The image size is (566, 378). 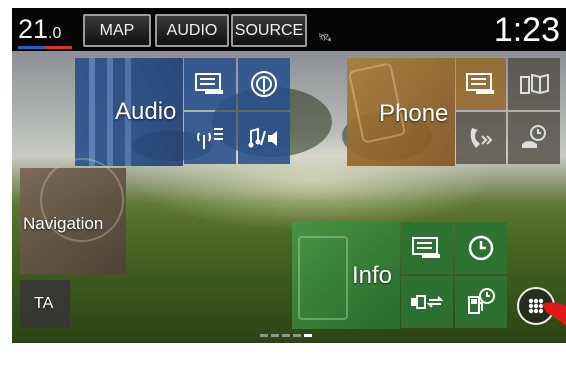 What do you see at coordinates (372, 275) in the screenshot?
I see `info-tile-label: Info` at bounding box center [372, 275].